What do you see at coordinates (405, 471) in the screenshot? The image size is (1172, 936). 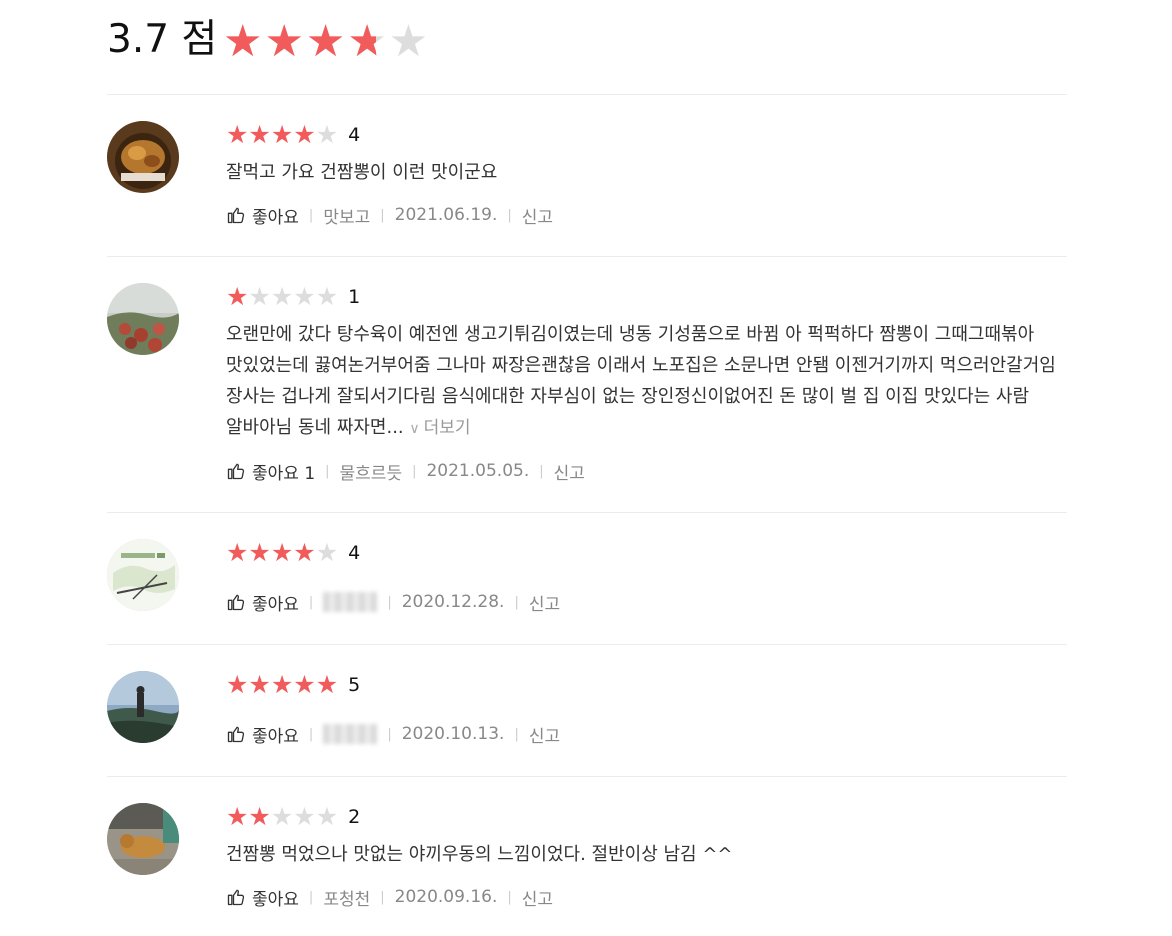 I see `review-meta: 좋아요 1 | 물흐르듯 | 2021.05.05. | 신고` at bounding box center [405, 471].